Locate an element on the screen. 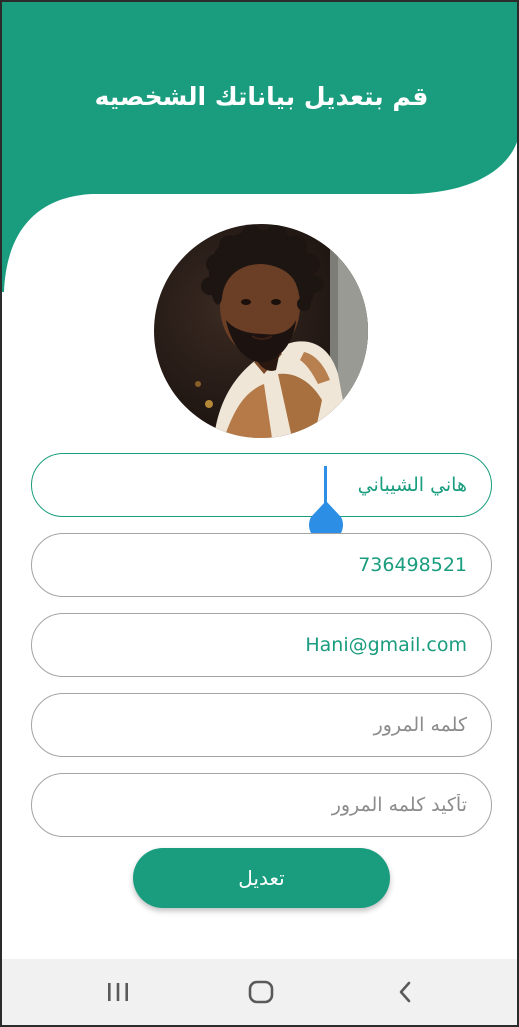 The height and width of the screenshot is (1027, 519). phone-input is located at coordinates (261, 565).